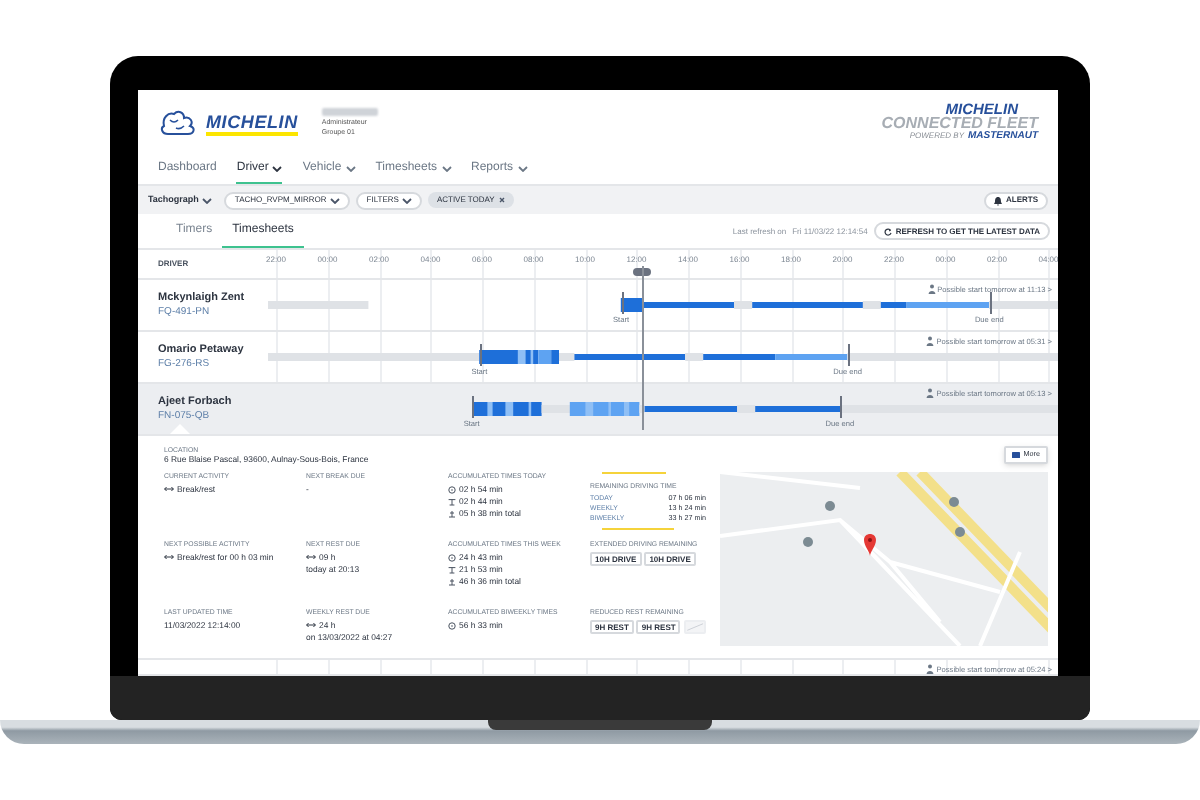  I want to click on card-icon, so click(1016, 455).